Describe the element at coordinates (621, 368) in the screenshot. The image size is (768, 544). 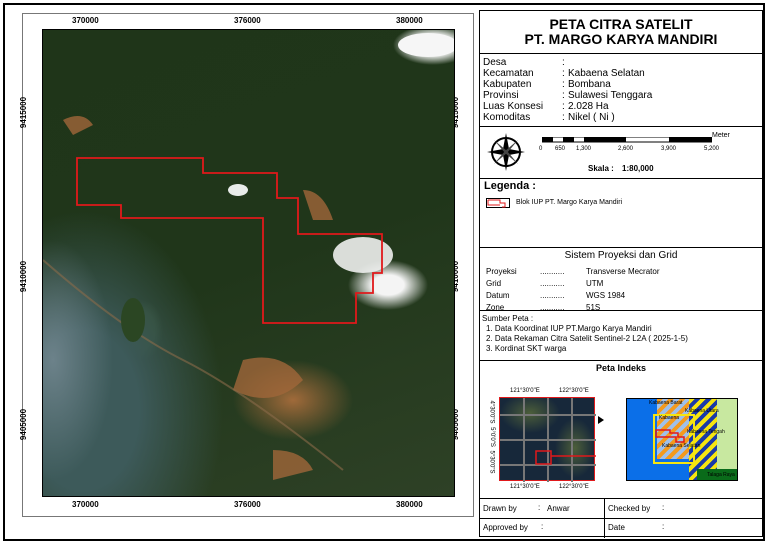
I see `index-title: Peta Indeks` at that location.